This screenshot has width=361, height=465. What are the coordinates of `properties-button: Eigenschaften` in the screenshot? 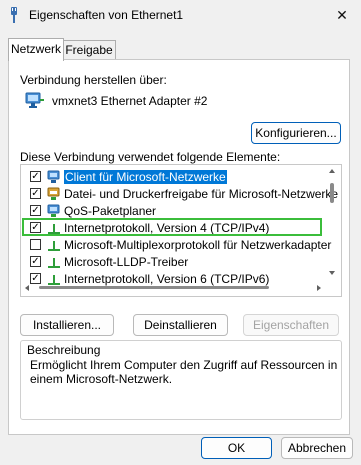 It's located at (291, 325).